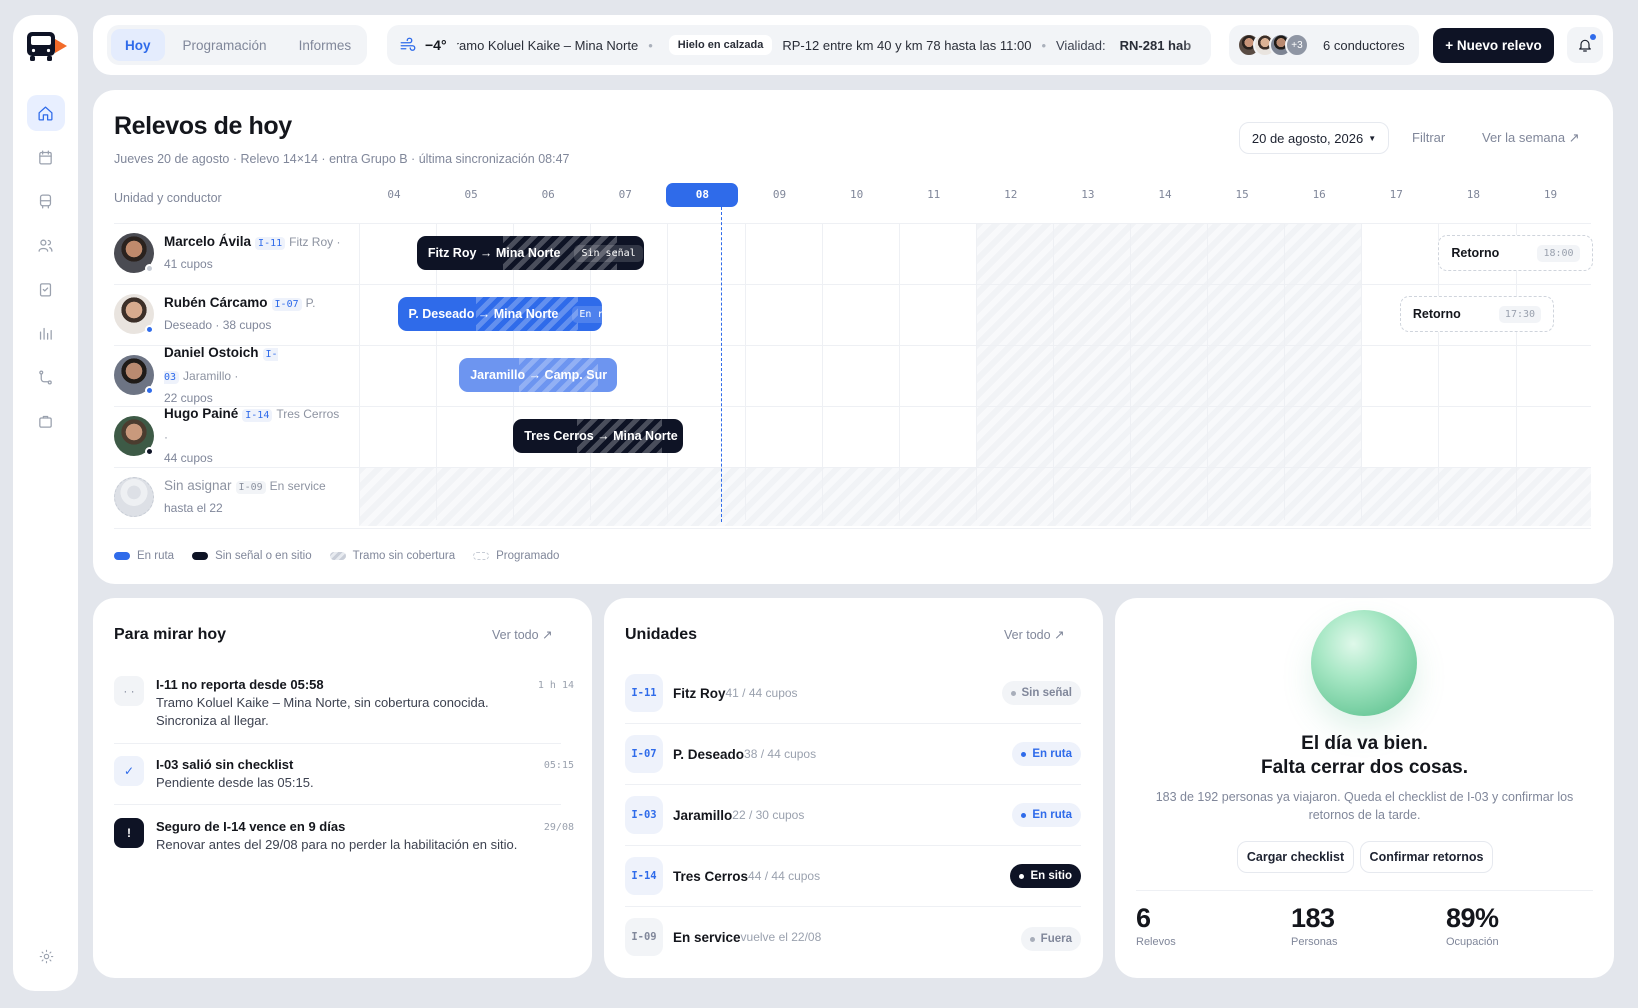  I want to click on unit-row: I-09 En service vuelve el 22/08 Fuera, so click(853, 937).